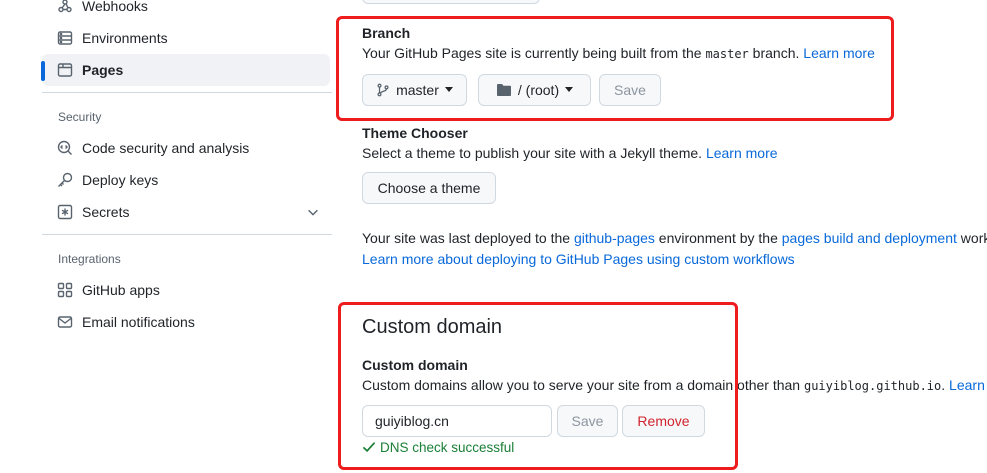 The height and width of the screenshot is (473, 987). Describe the element at coordinates (115, 7) in the screenshot. I see `sidebar-item-label: Webhooks` at that location.